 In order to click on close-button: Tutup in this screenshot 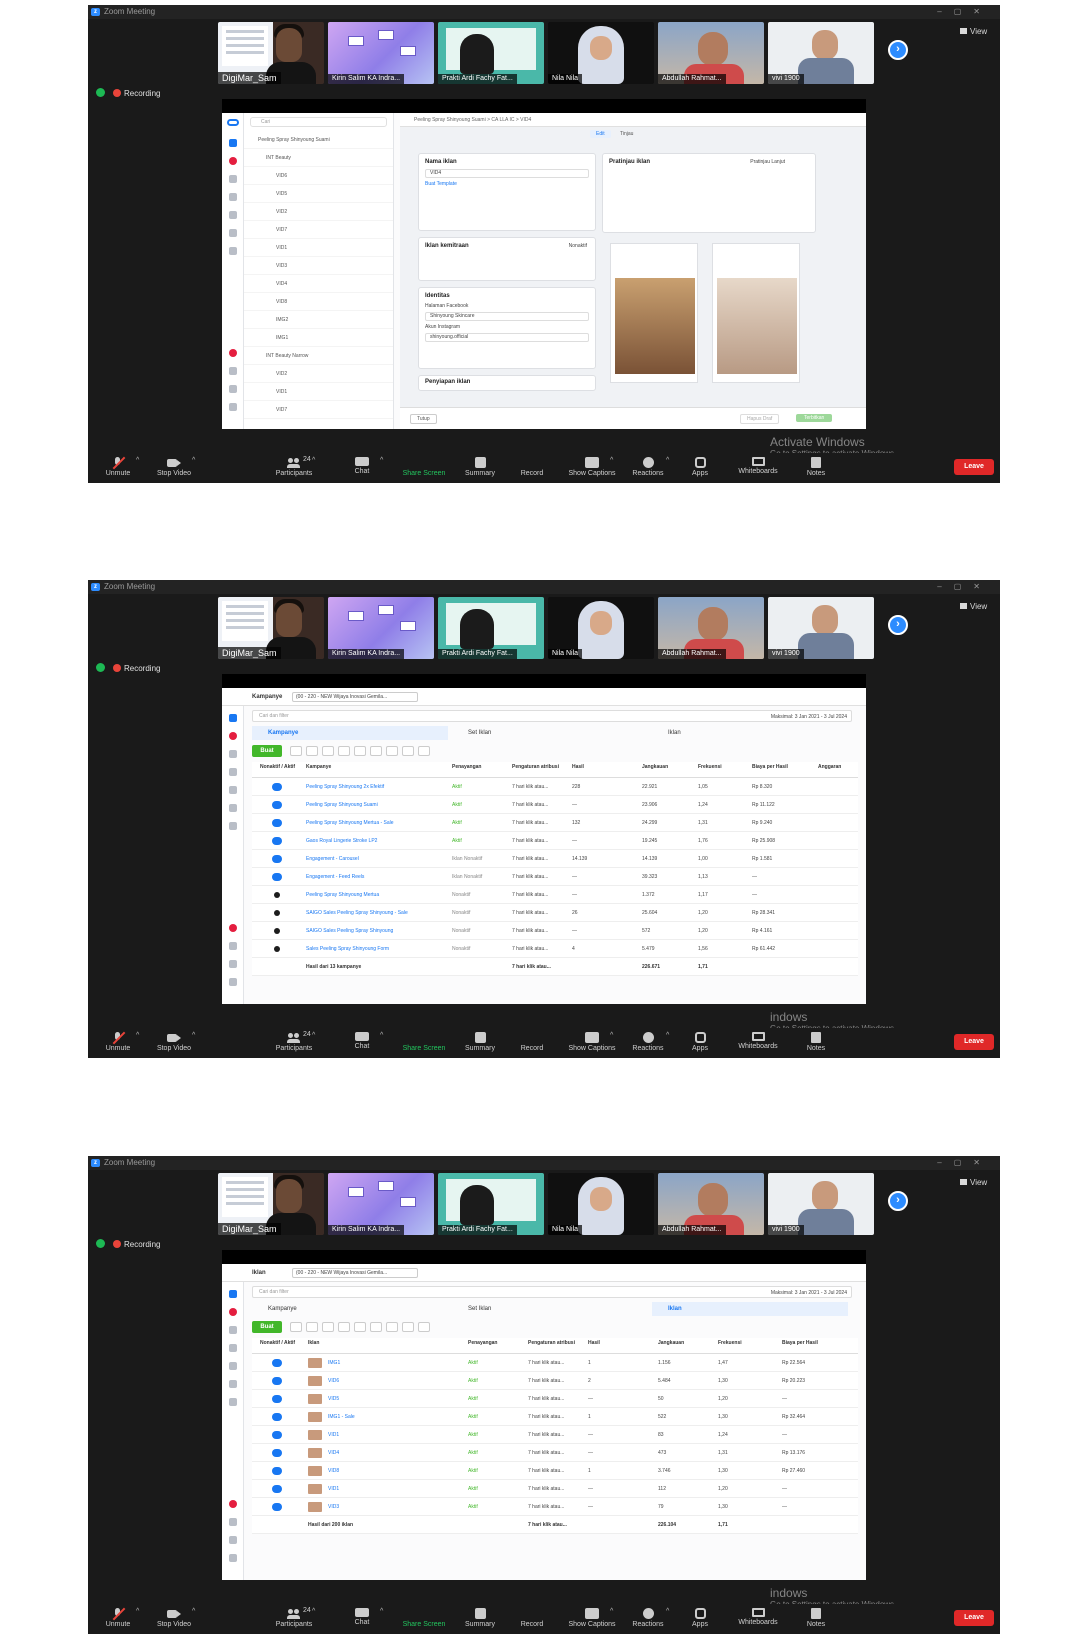, I will do `click(423, 419)`.